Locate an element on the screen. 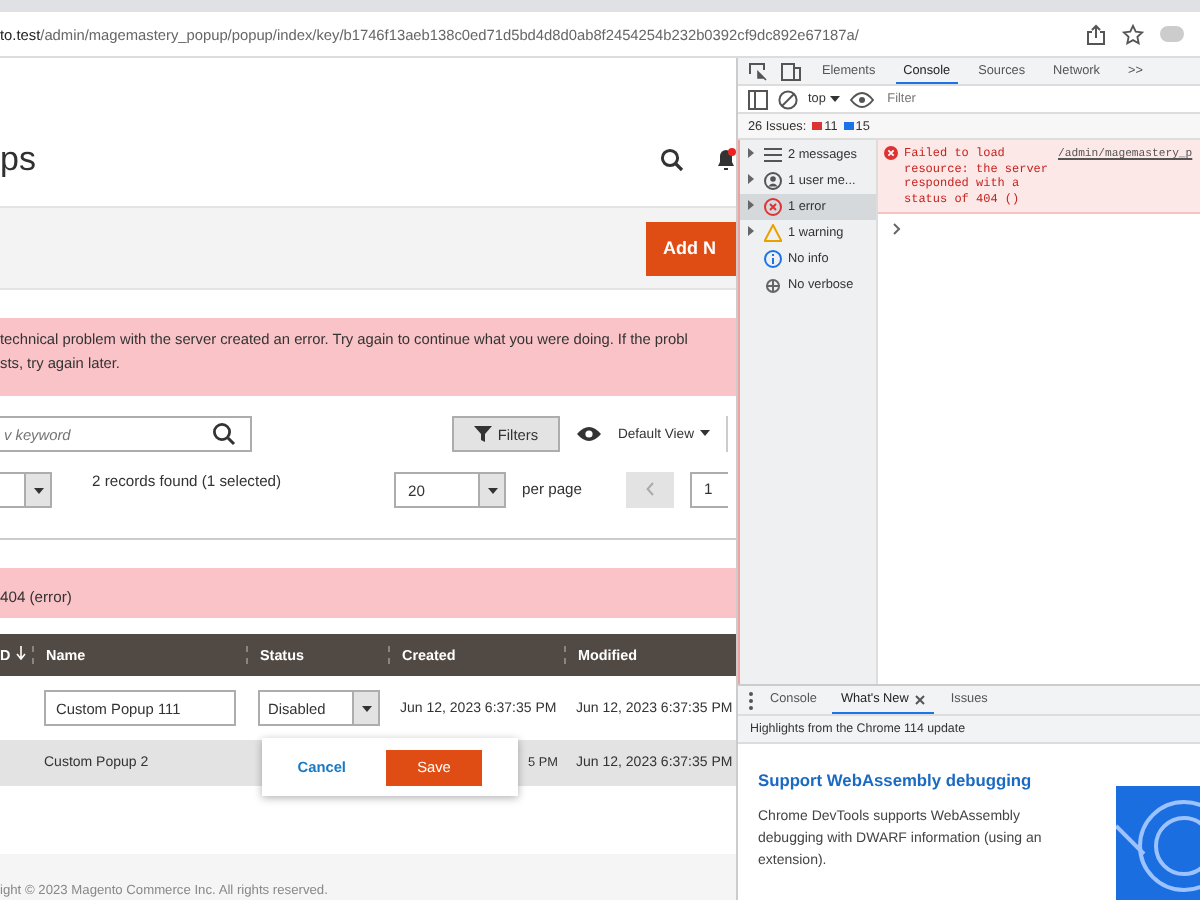  bell-icon is located at coordinates (726, 160).